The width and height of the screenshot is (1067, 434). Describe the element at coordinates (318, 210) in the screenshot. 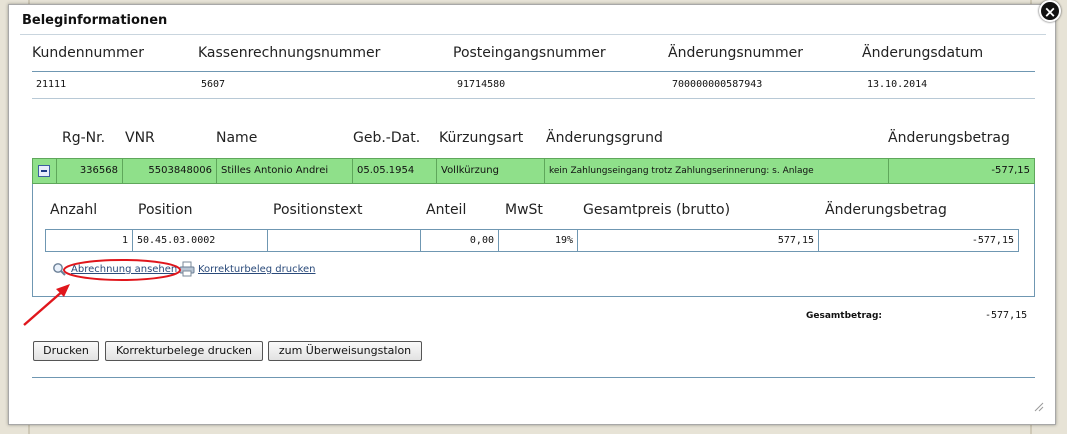

I see `header-positionstext: Positionstext` at that location.